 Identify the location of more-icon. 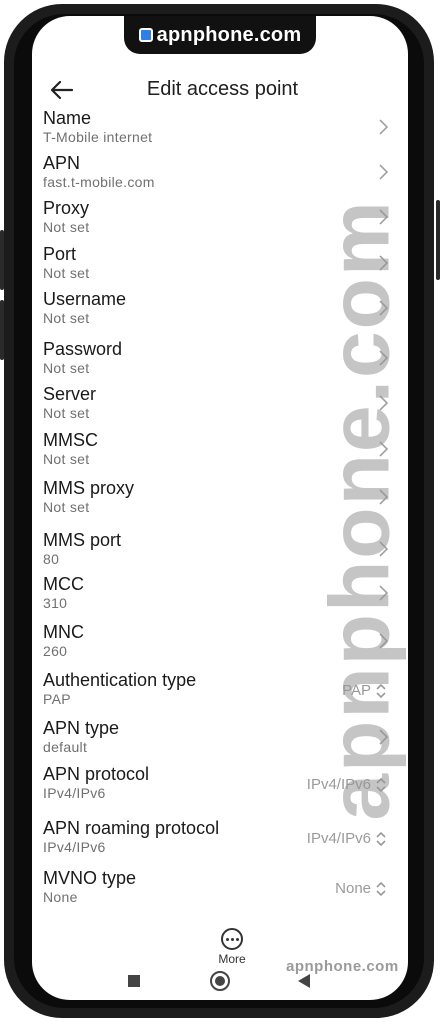
(232, 939).